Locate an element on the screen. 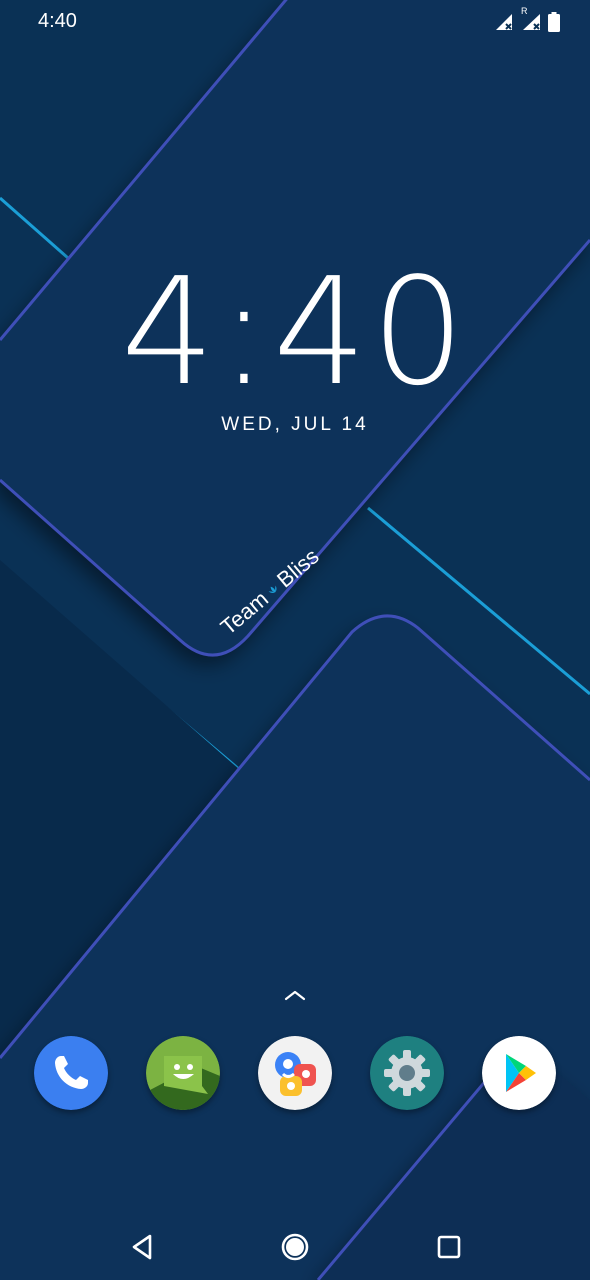 The image size is (590, 1280). contacts-icon is located at coordinates (295, 1073).